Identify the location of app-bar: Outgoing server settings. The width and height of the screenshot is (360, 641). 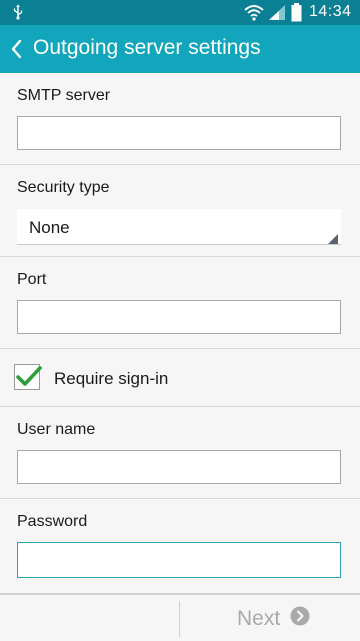
(180, 49).